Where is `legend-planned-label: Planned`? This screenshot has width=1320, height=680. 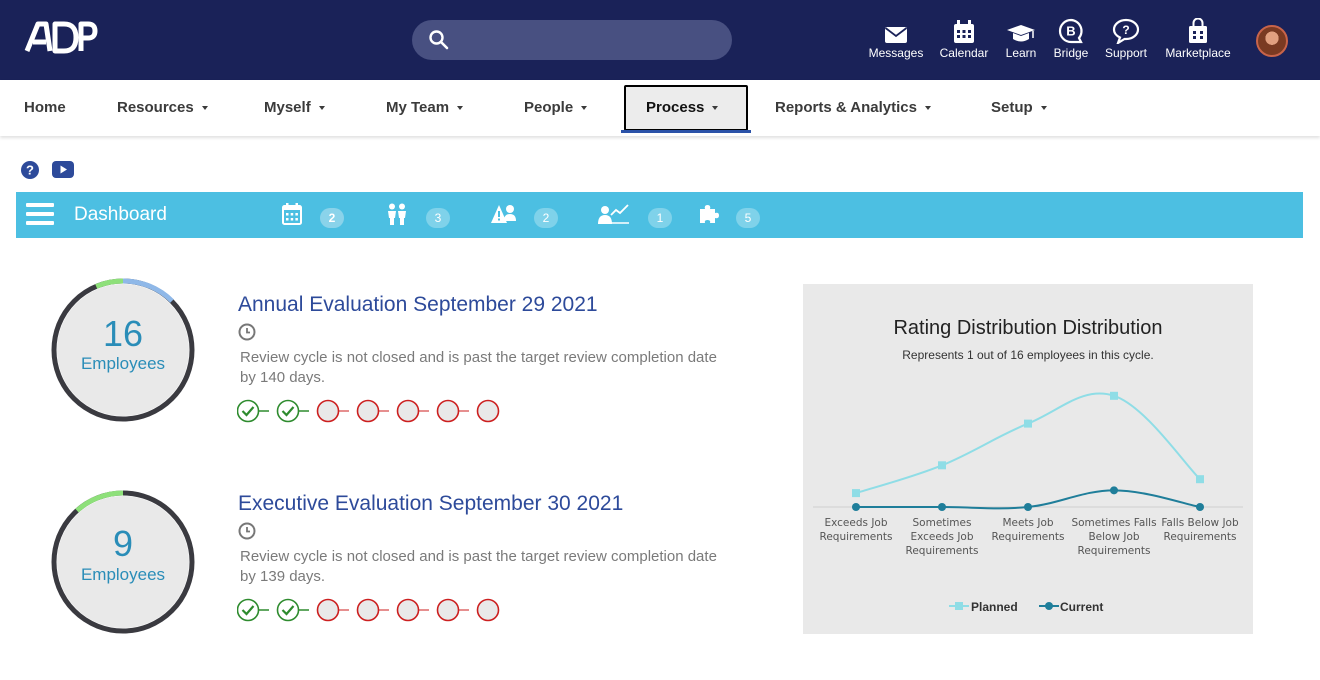
legend-planned-label: Planned is located at coordinates (994, 607).